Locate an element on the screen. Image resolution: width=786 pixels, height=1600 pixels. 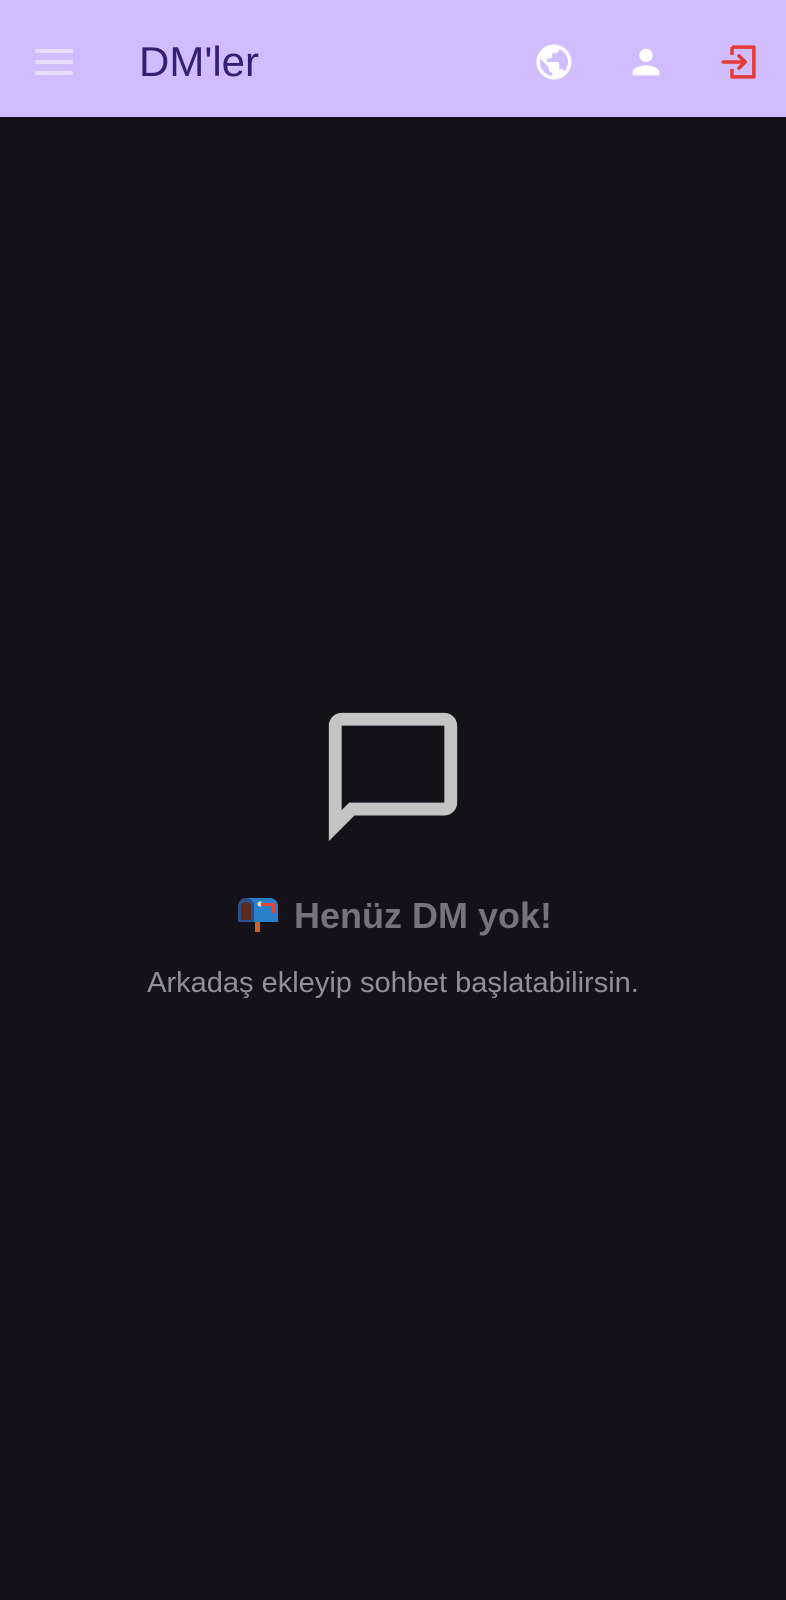
empty-state-title: Henüz DM yok! is located at coordinates (393, 918).